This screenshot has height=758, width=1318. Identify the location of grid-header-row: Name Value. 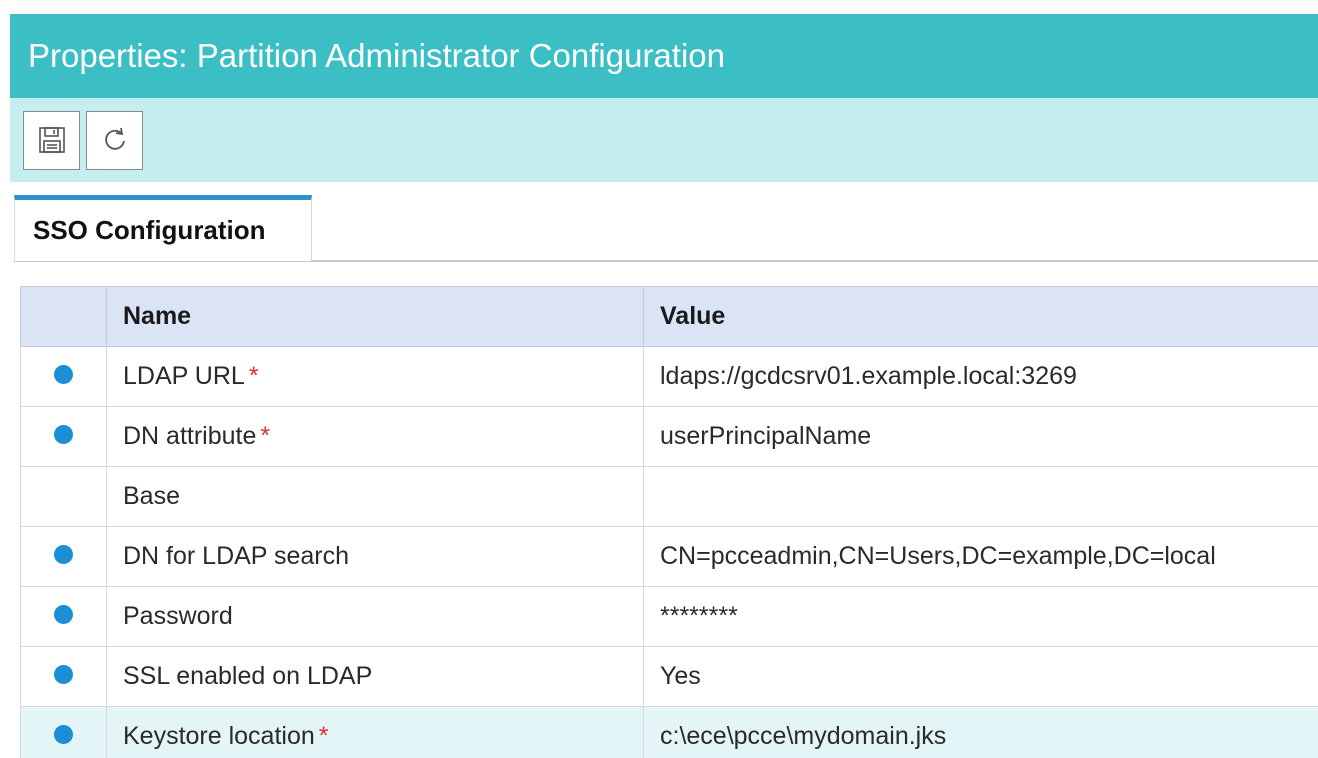
(669, 316).